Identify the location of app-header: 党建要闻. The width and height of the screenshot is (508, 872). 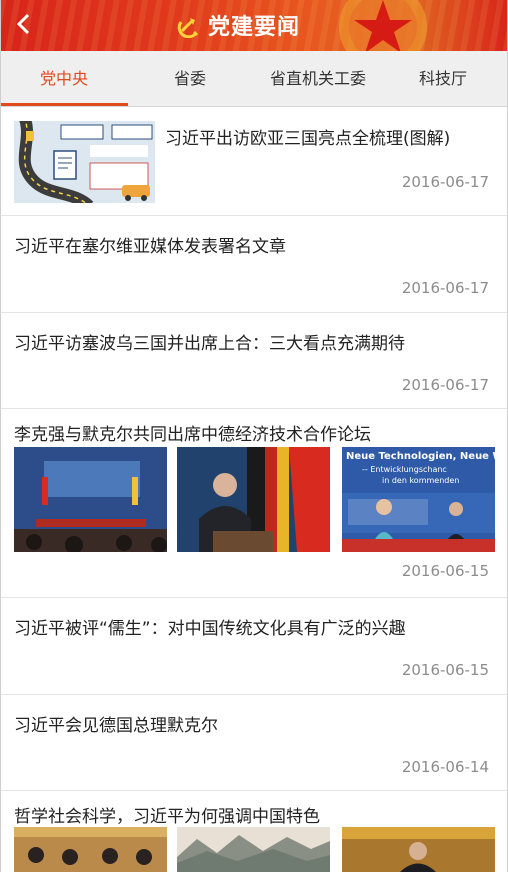
(254, 25).